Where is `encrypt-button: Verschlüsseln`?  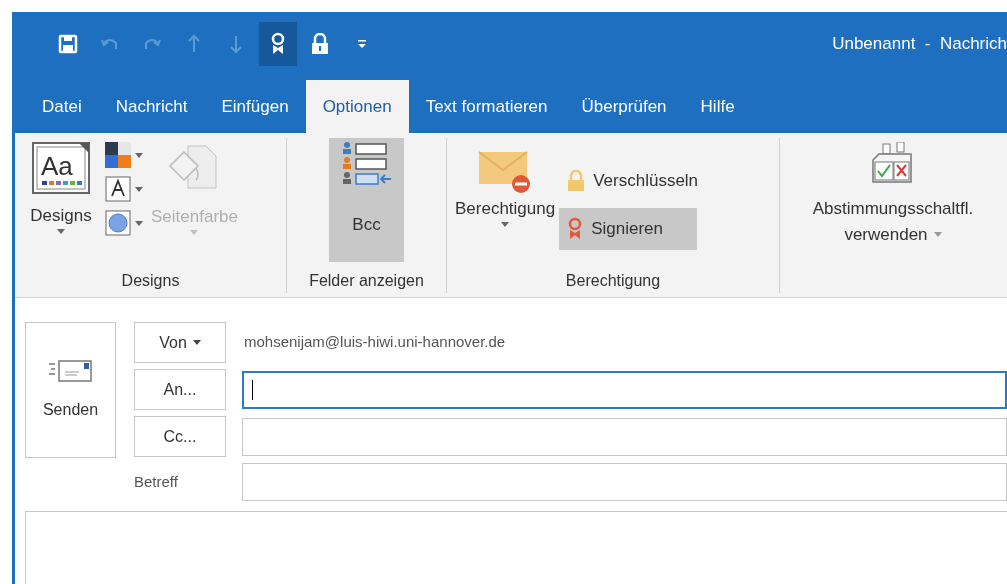 encrypt-button: Verschlüsseln is located at coordinates (633, 181).